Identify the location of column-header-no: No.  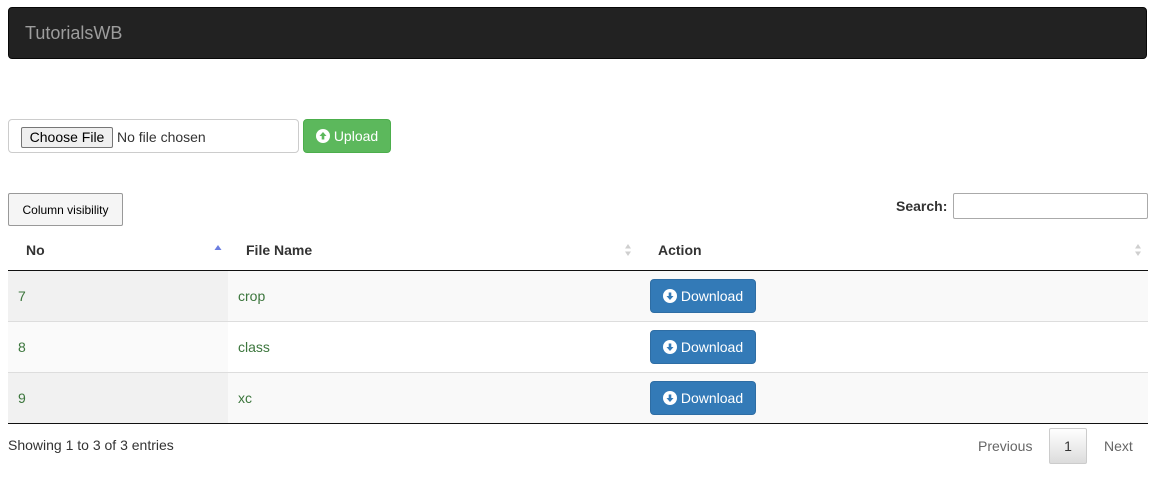
(118, 250).